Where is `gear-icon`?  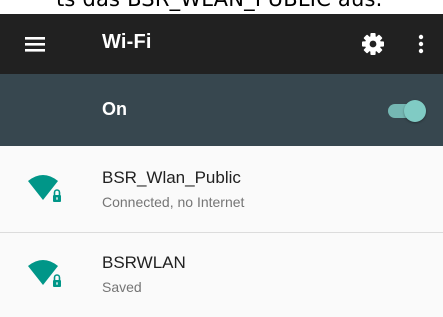
gear-icon is located at coordinates (373, 44).